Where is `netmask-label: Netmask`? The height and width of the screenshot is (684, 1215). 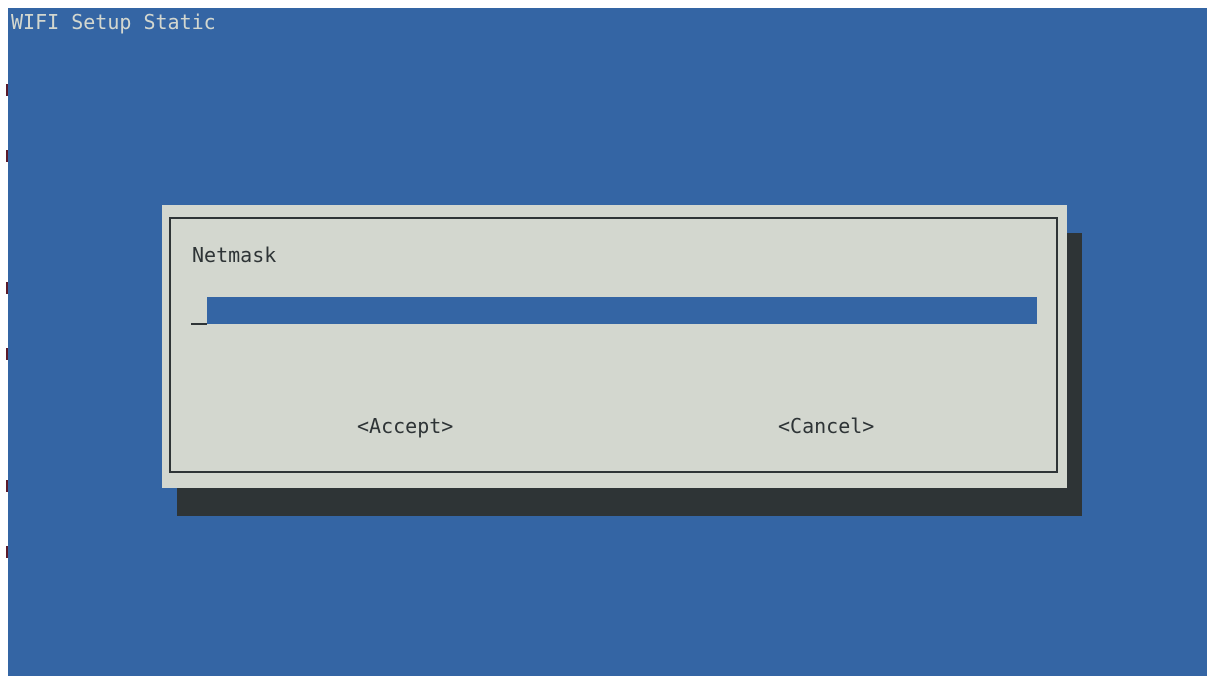
netmask-label: Netmask is located at coordinates (234, 255).